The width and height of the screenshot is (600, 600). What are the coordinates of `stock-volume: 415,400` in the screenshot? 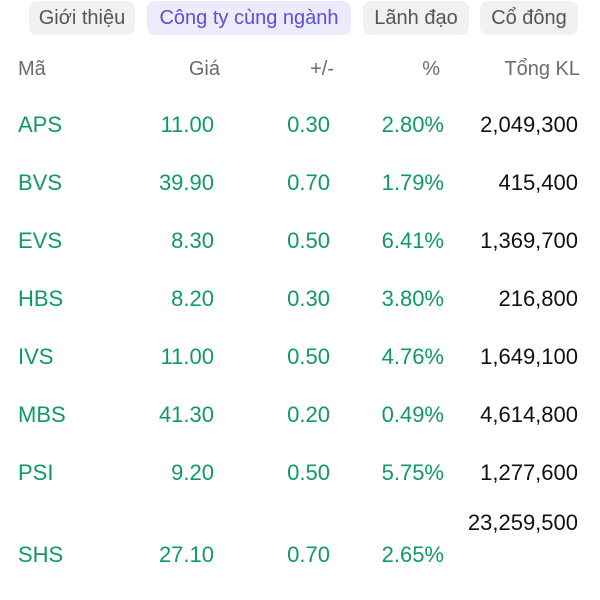 It's located at (538, 182).